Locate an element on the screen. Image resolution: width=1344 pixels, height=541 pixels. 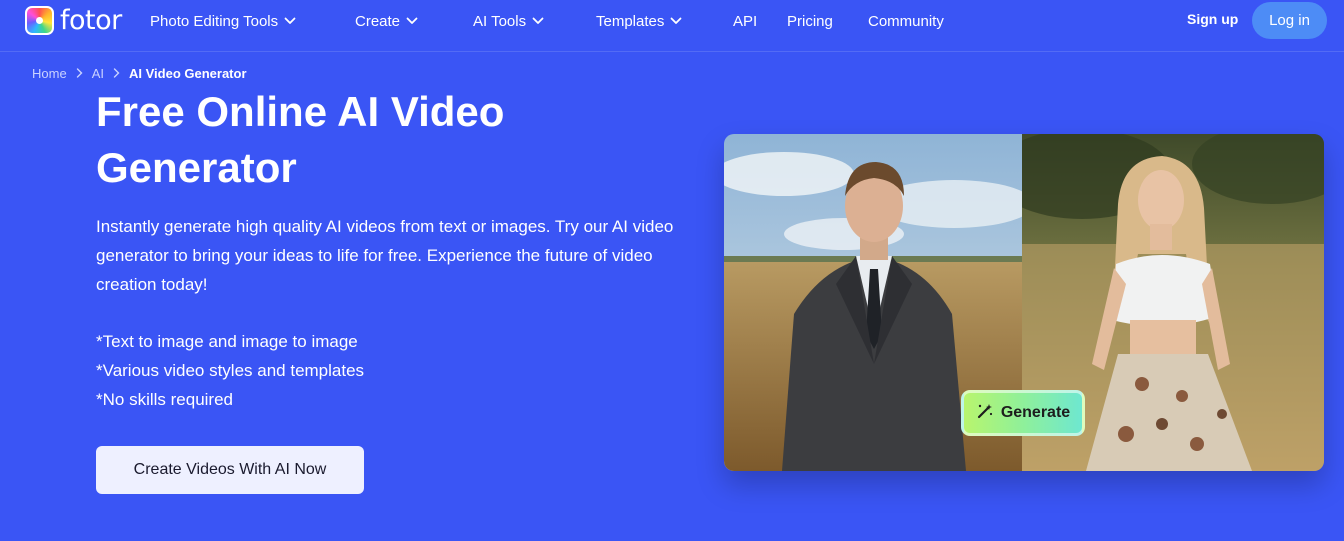
breadcrumb-current: AI Video Generator is located at coordinates (187, 73).